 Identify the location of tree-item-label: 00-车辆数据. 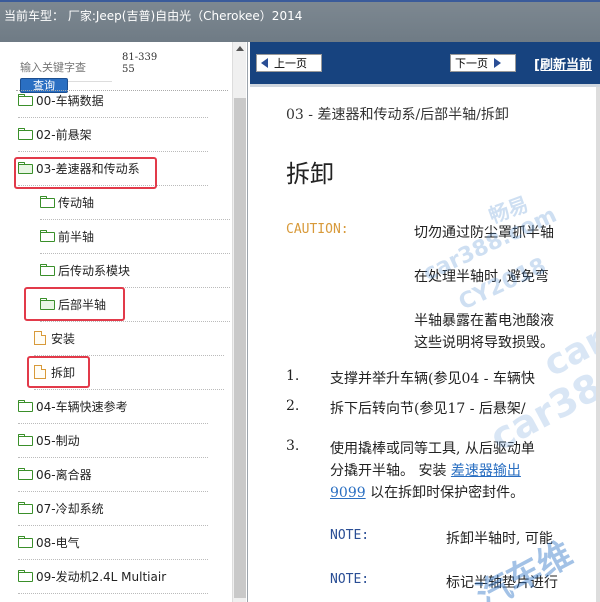
(70, 100).